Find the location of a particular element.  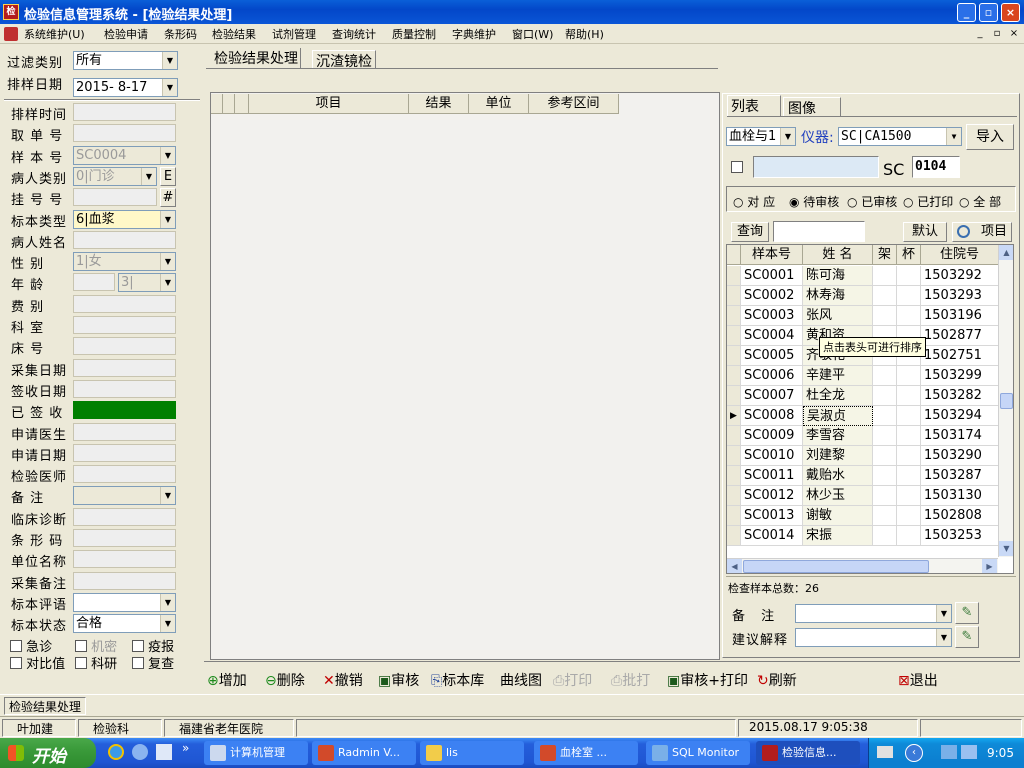

tab-image: 图像 is located at coordinates (812, 107).